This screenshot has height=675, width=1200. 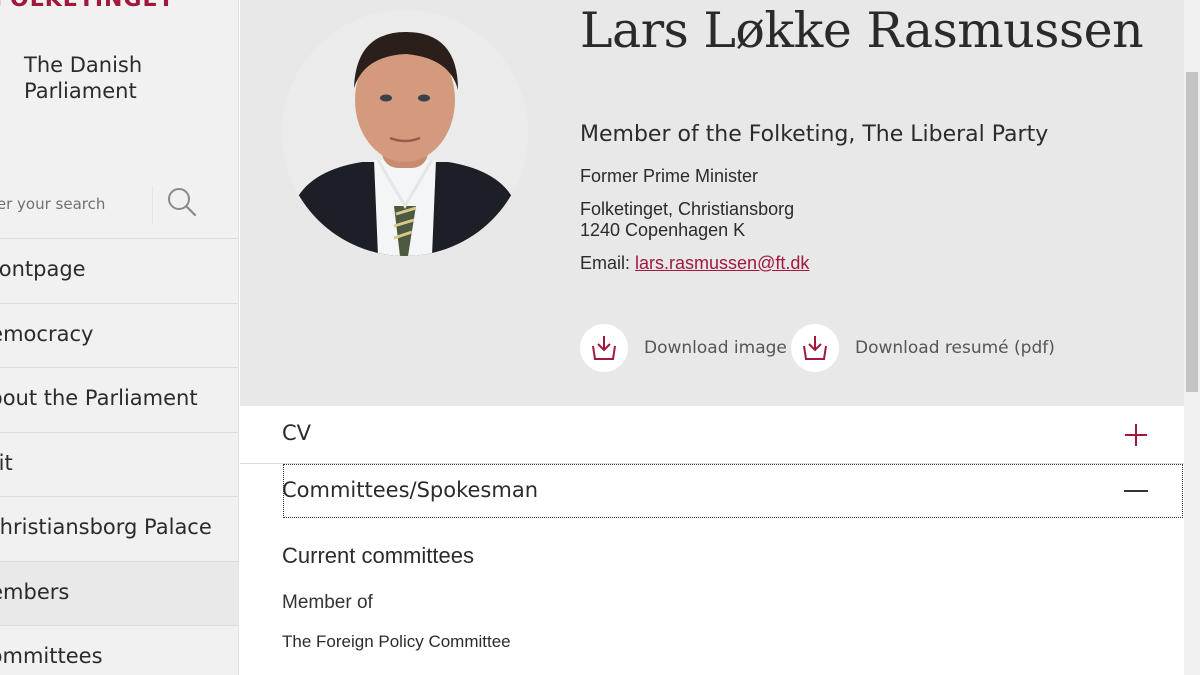 What do you see at coordinates (605, 263) in the screenshot?
I see `email-label: Email:` at bounding box center [605, 263].